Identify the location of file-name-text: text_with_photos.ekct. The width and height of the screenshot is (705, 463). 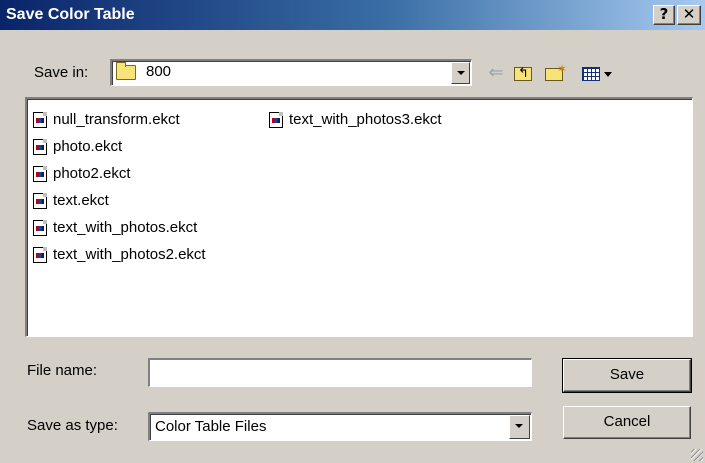
(125, 227).